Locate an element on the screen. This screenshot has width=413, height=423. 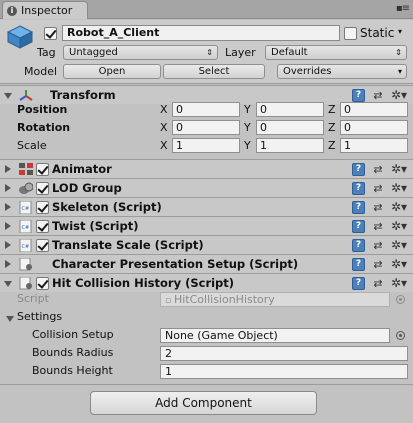
window-tab-bar: i Inspector ▪≡ is located at coordinates (206, 9).